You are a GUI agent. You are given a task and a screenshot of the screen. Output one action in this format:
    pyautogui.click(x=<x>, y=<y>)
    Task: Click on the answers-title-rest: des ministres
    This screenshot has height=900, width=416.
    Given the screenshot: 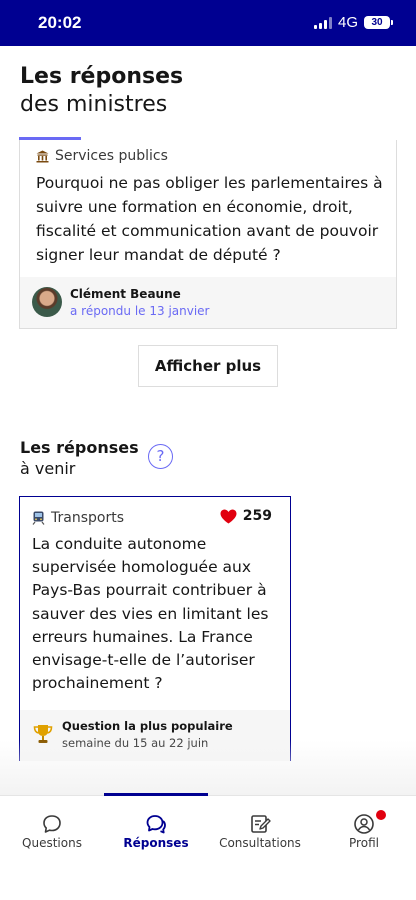 What is the action you would take?
    pyautogui.click(x=94, y=104)
    